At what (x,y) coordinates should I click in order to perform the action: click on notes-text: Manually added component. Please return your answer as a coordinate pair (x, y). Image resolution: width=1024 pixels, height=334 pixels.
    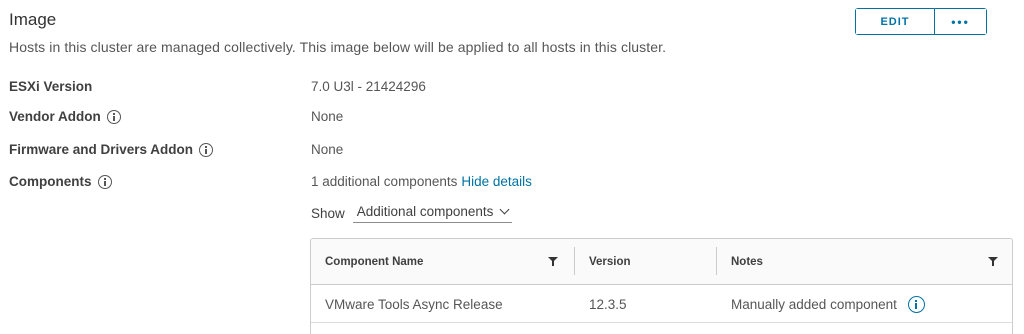
    Looking at the image, I should click on (814, 304).